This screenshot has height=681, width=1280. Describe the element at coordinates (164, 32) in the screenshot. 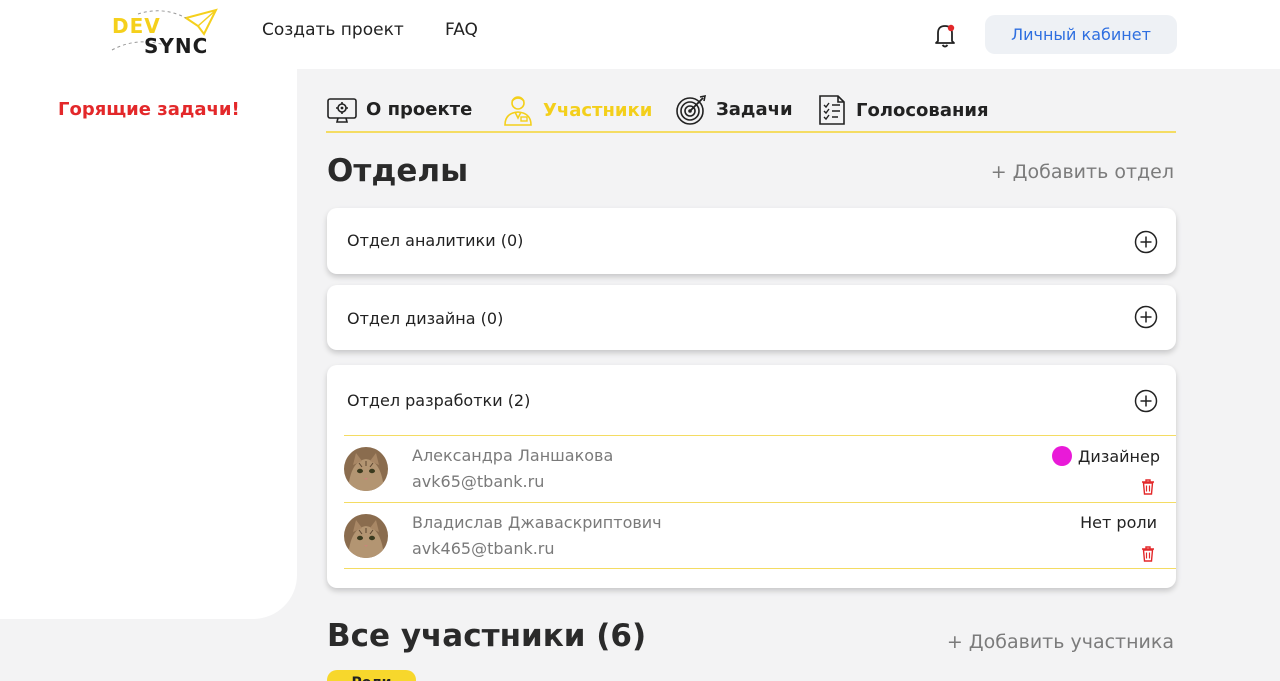

I see `devsync-logo: DEV SYNC` at that location.